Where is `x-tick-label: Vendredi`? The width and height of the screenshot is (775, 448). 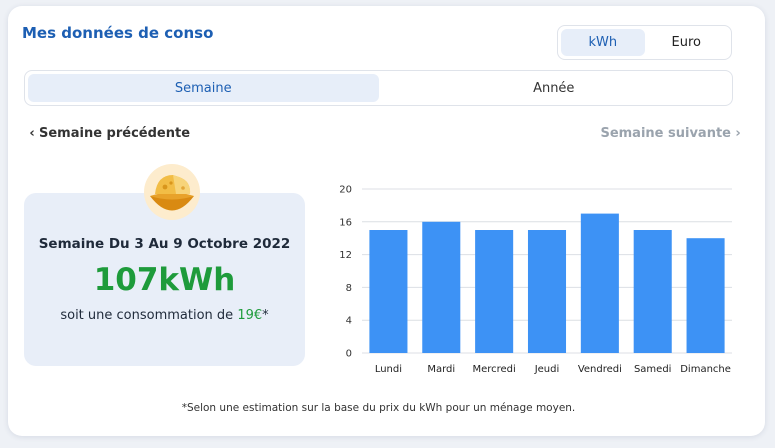 x-tick-label: Vendredi is located at coordinates (600, 369).